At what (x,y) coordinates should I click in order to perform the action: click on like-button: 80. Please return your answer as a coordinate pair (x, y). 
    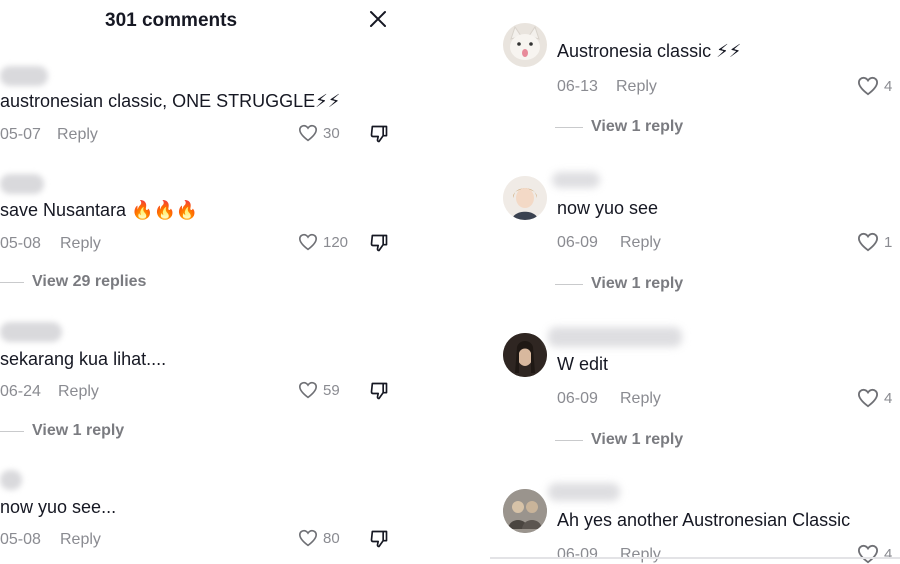
    Looking at the image, I should click on (319, 538).